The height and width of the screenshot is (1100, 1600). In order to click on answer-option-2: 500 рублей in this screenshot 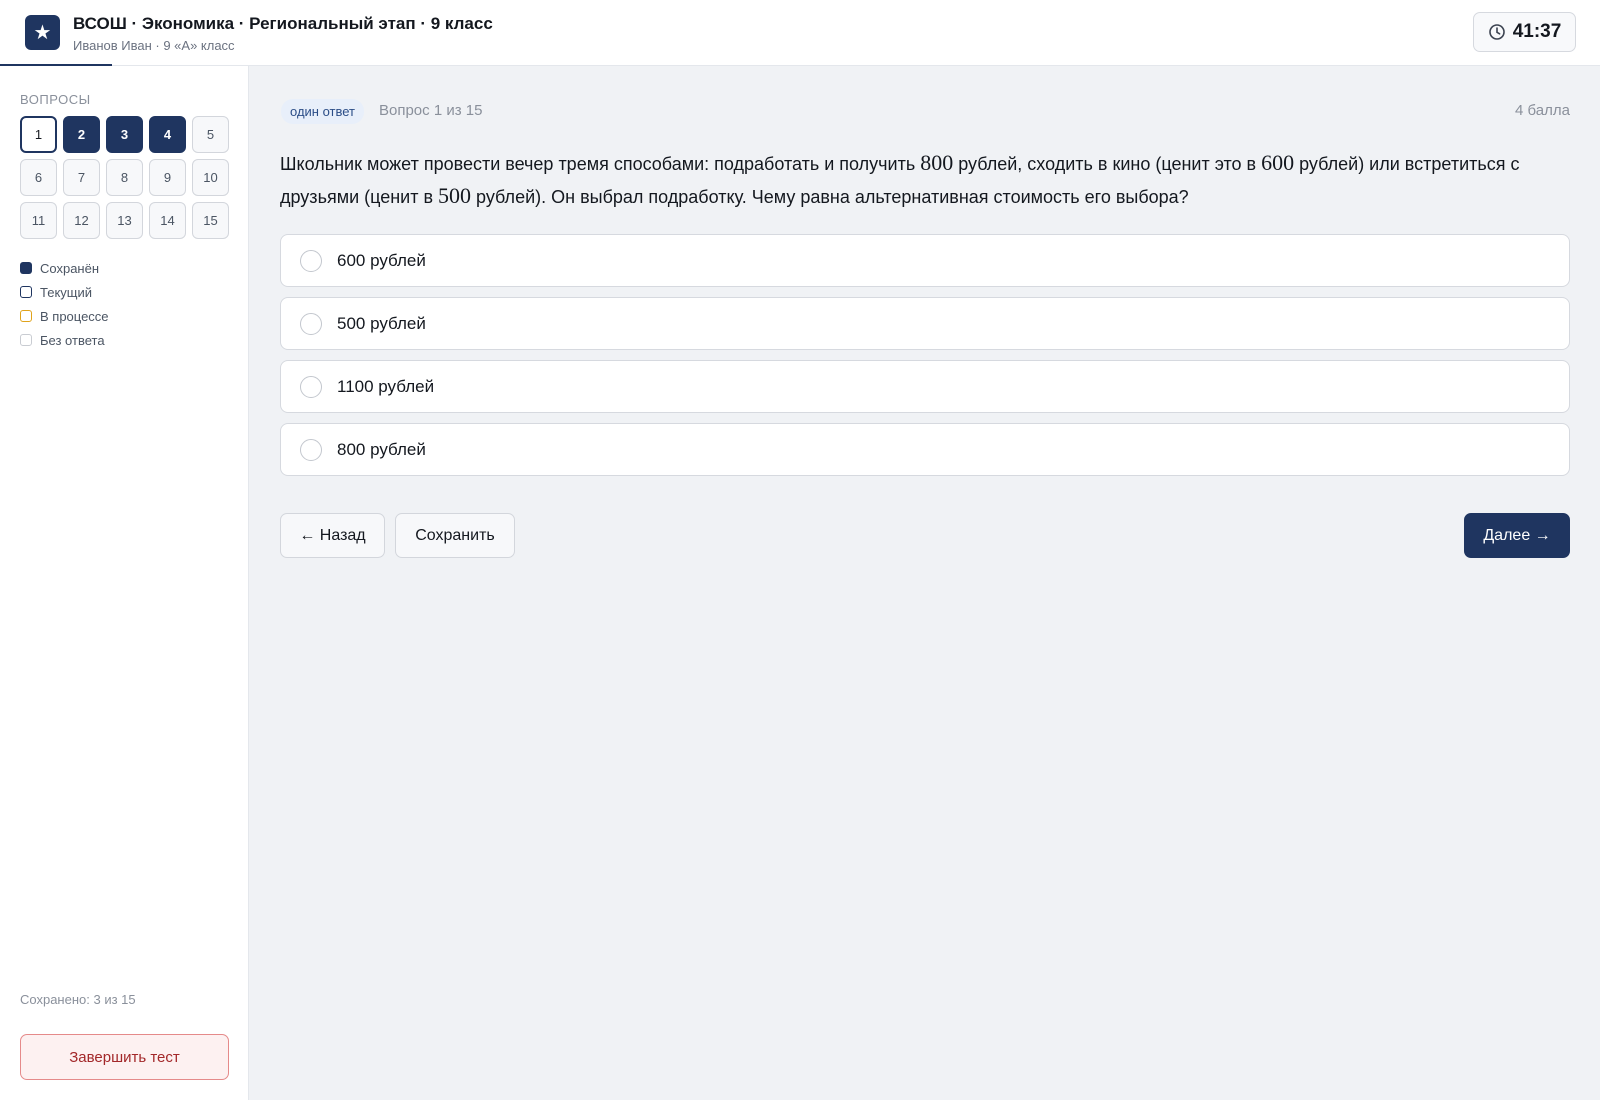, I will do `click(925, 323)`.